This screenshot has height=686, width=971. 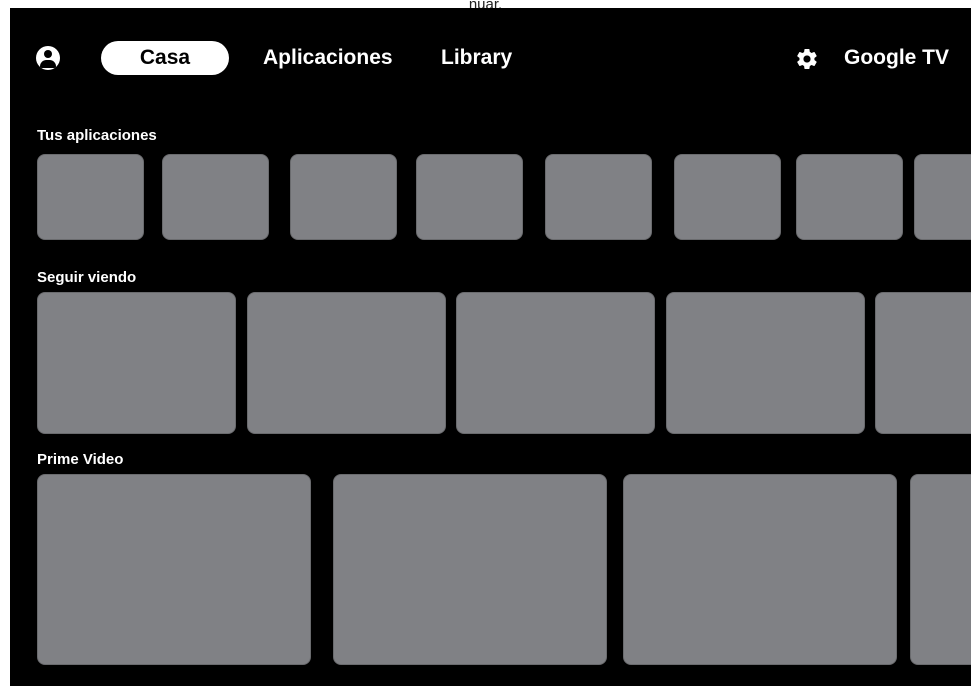 What do you see at coordinates (87, 277) in the screenshot?
I see `section-title-continue: Seguir viendo` at bounding box center [87, 277].